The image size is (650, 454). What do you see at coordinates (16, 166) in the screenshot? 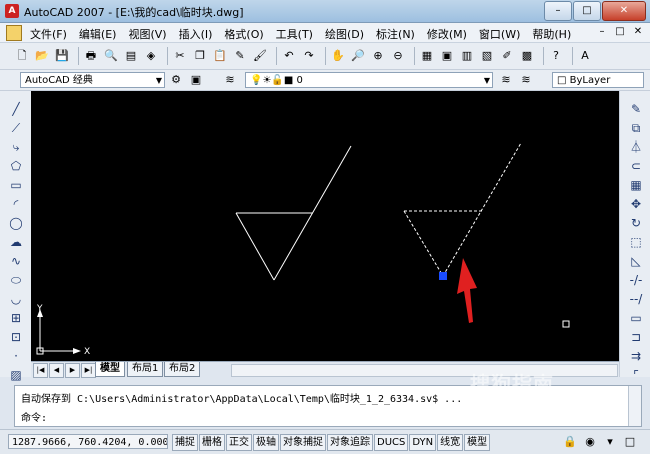
I see `polygon-icon: ⬠` at bounding box center [16, 166].